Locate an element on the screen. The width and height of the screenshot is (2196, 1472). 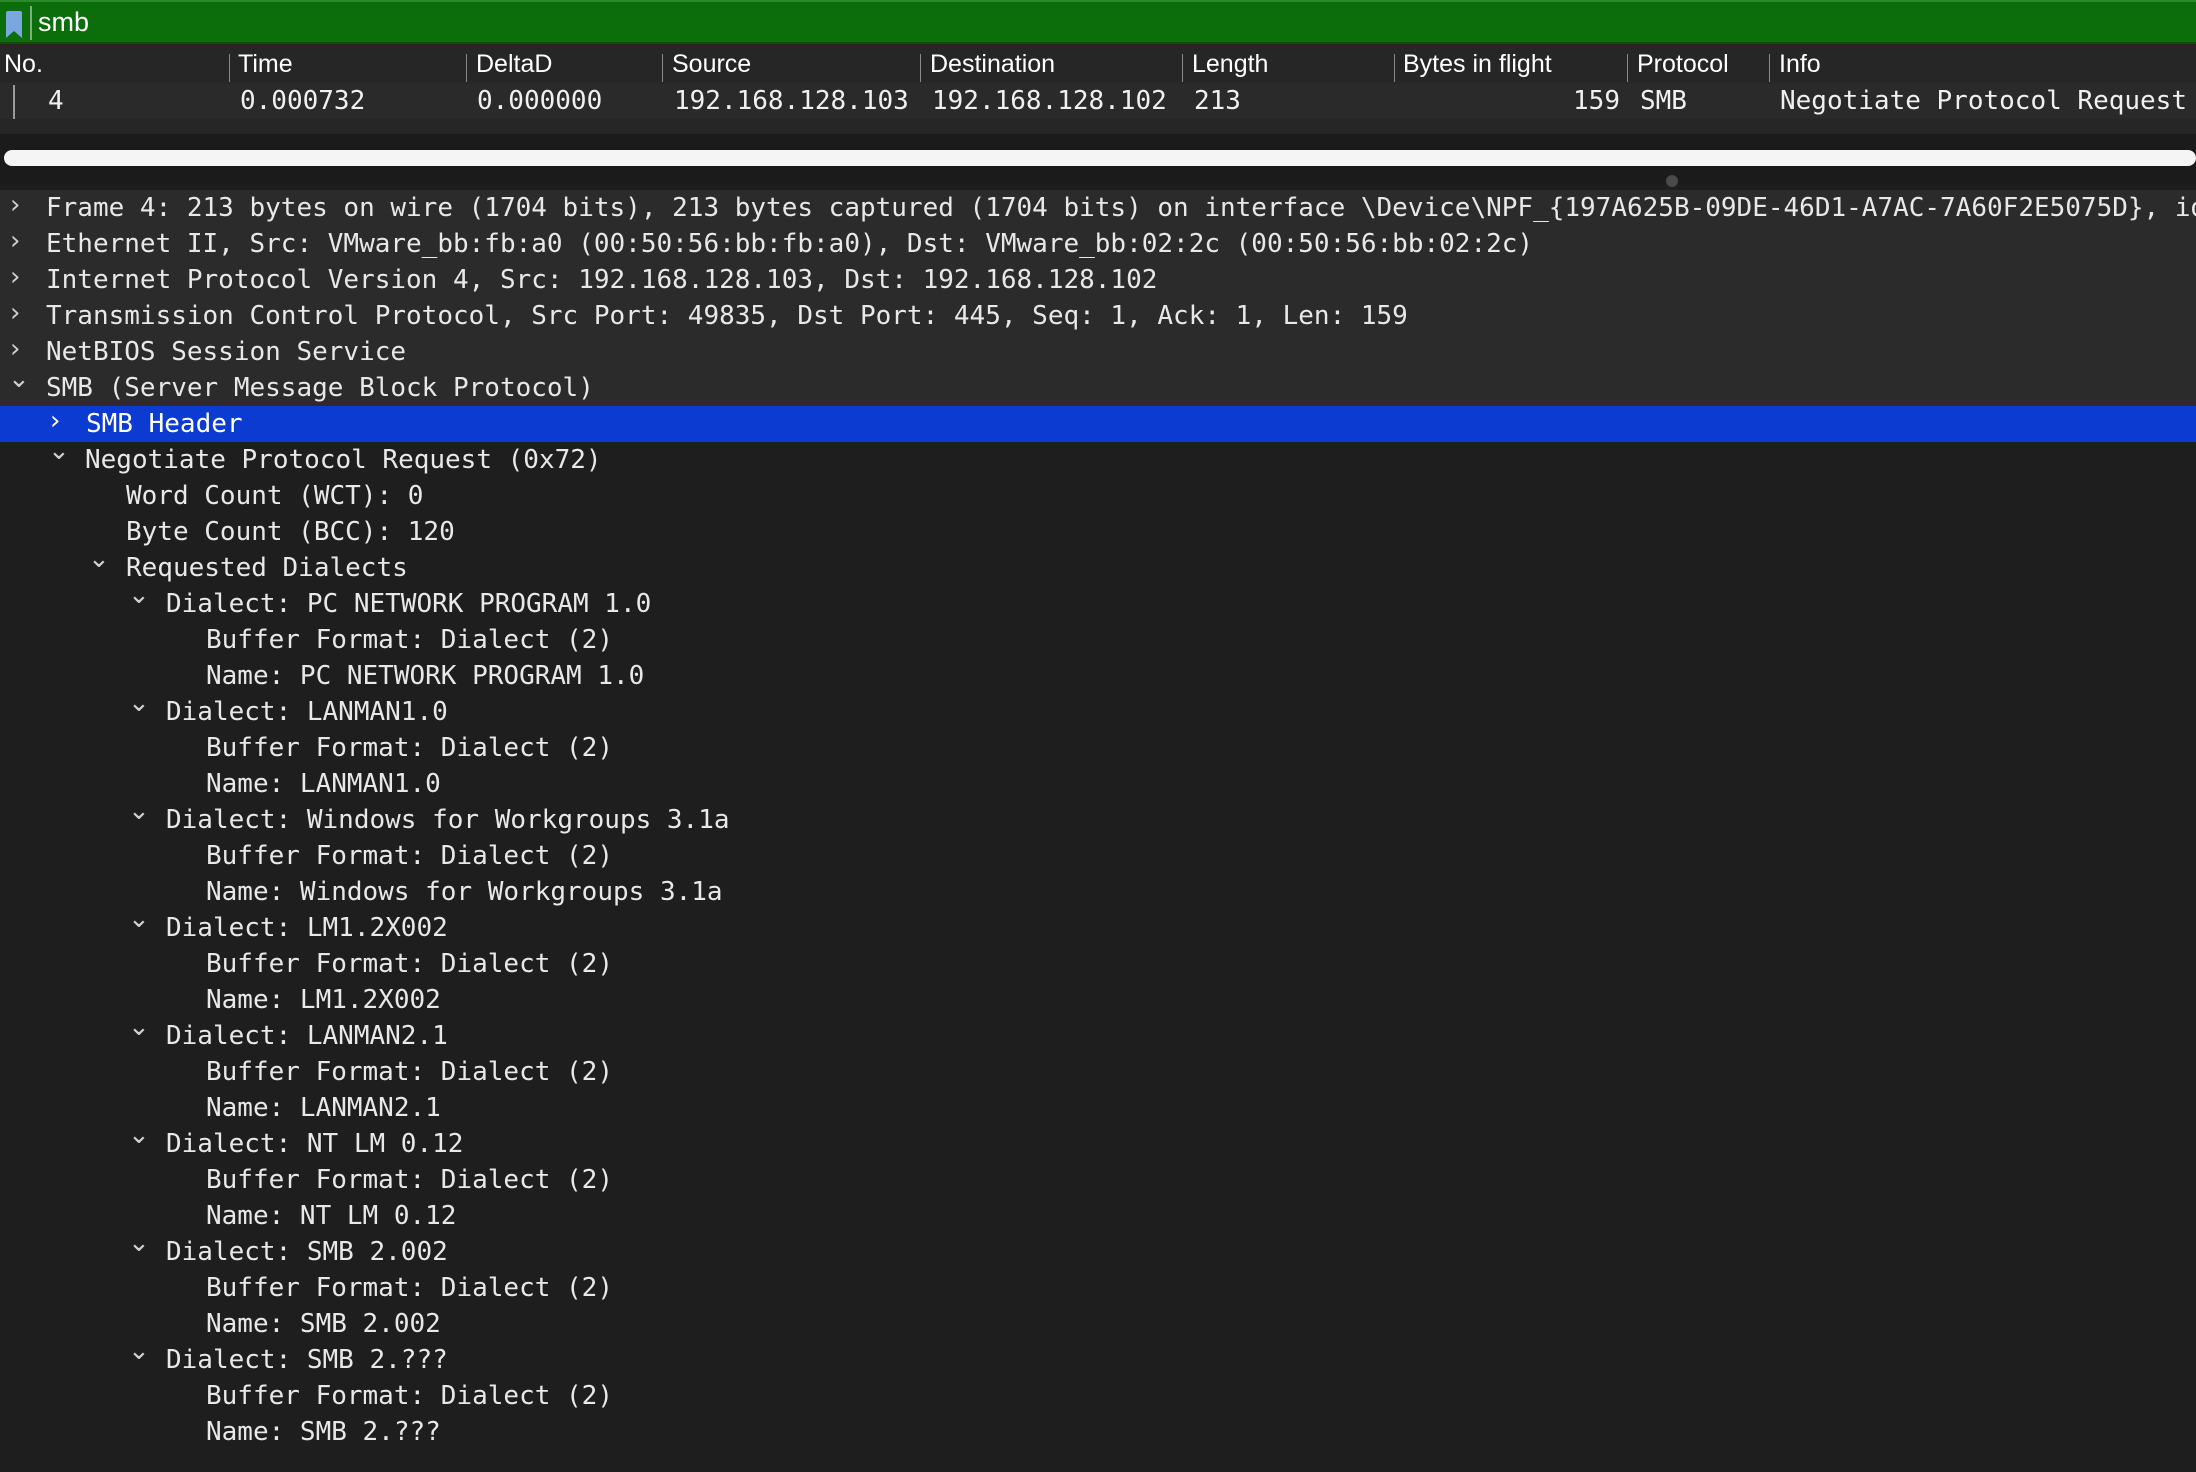
tree-item-label: Dialect: LANMAN2.1 is located at coordinates (307, 1036).